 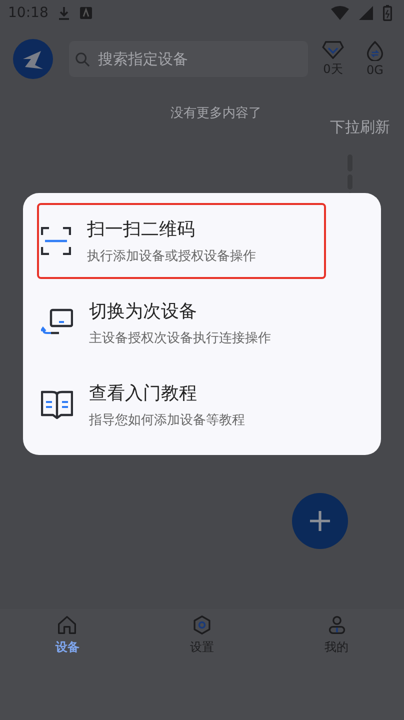 I want to click on download-icon, so click(x=64, y=13).